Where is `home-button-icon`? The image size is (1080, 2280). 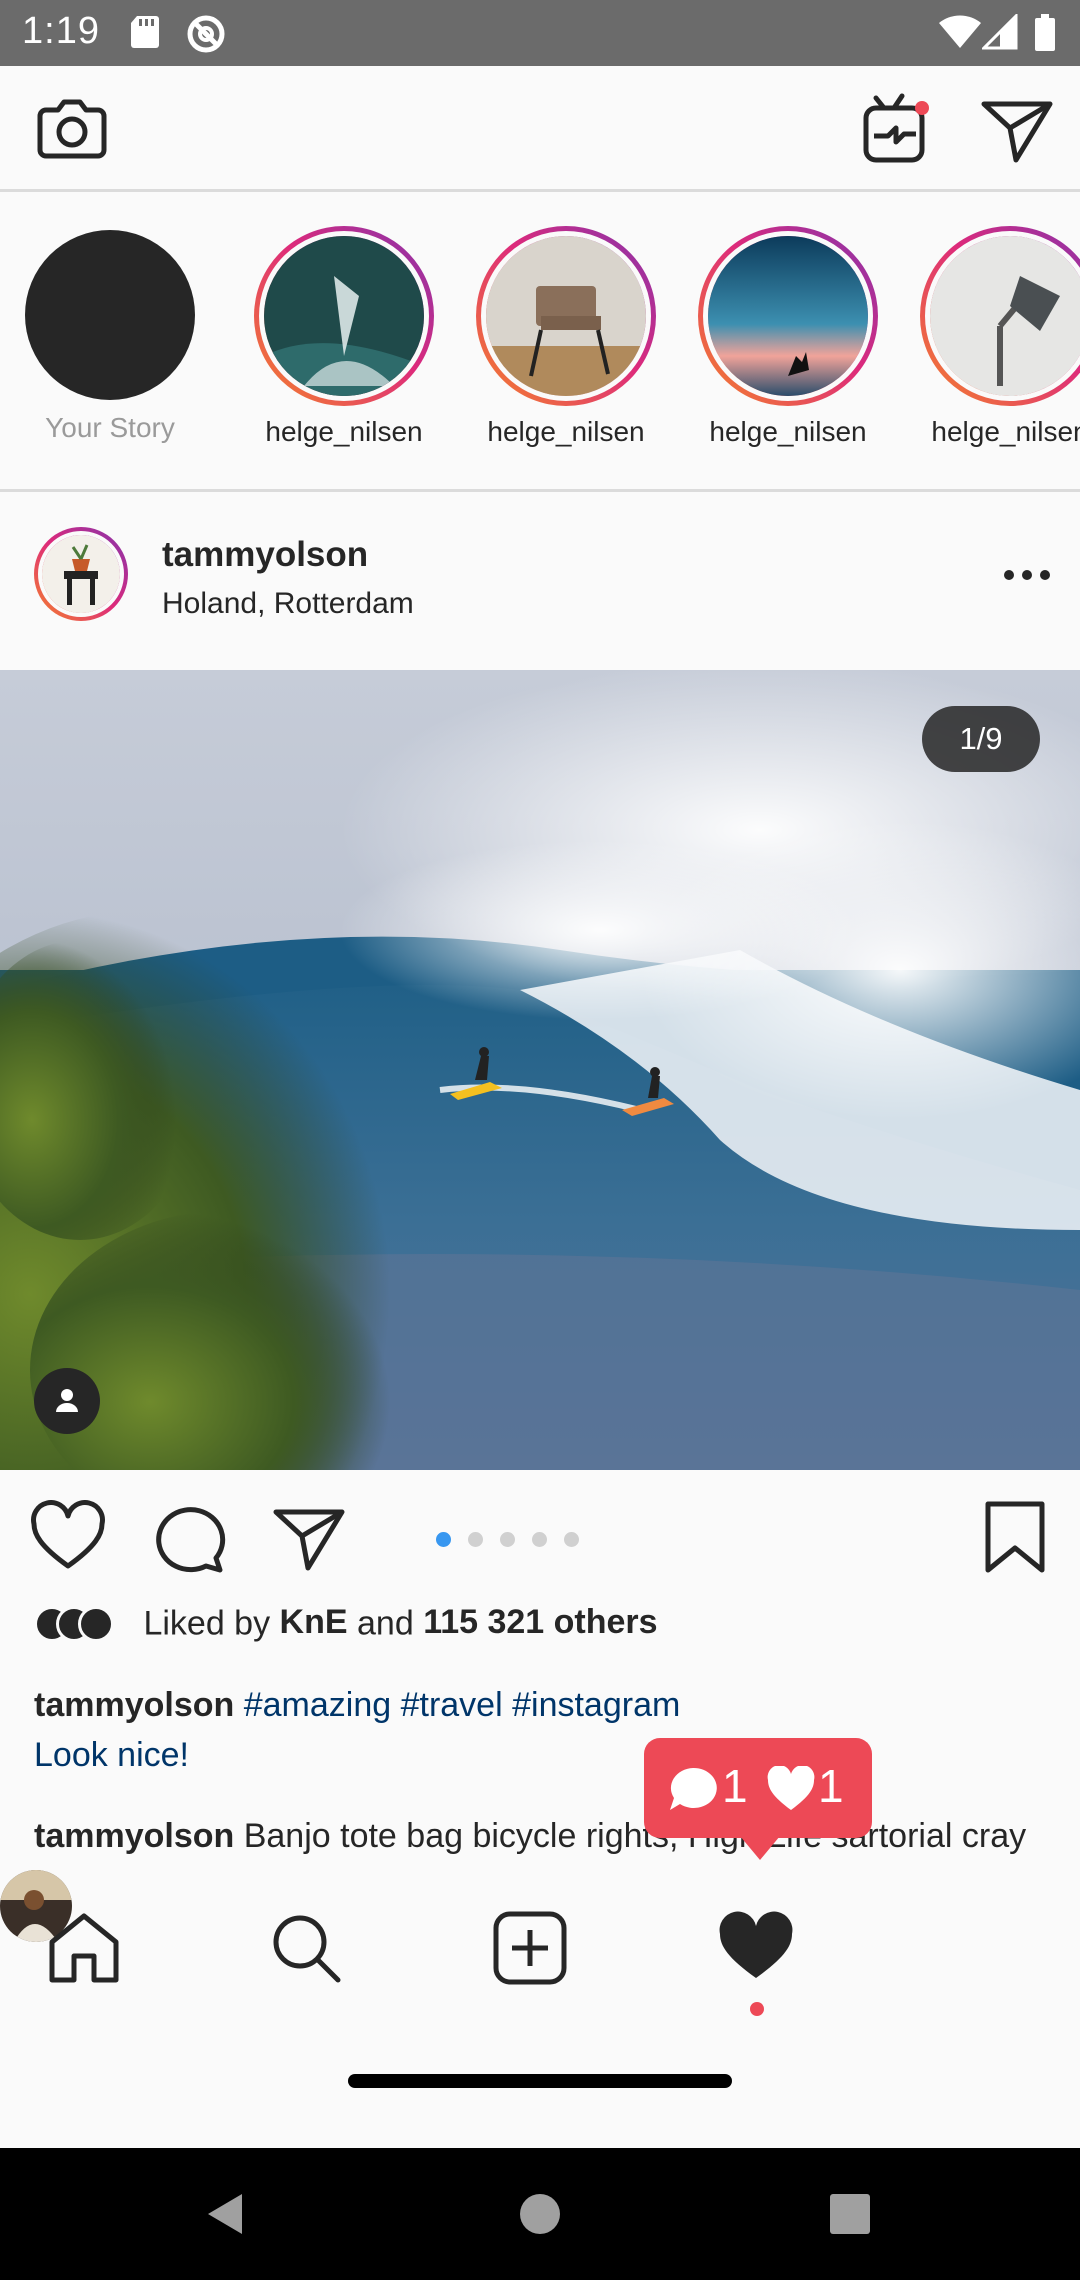 home-button-icon is located at coordinates (540, 2214).